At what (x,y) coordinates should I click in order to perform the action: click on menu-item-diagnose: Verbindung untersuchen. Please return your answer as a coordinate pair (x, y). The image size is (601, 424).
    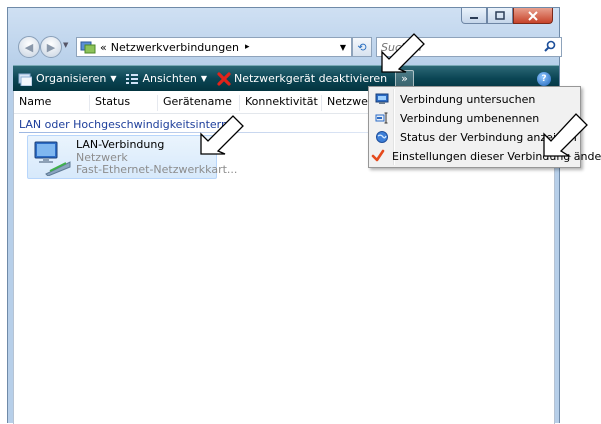
    Looking at the image, I should click on (474, 99).